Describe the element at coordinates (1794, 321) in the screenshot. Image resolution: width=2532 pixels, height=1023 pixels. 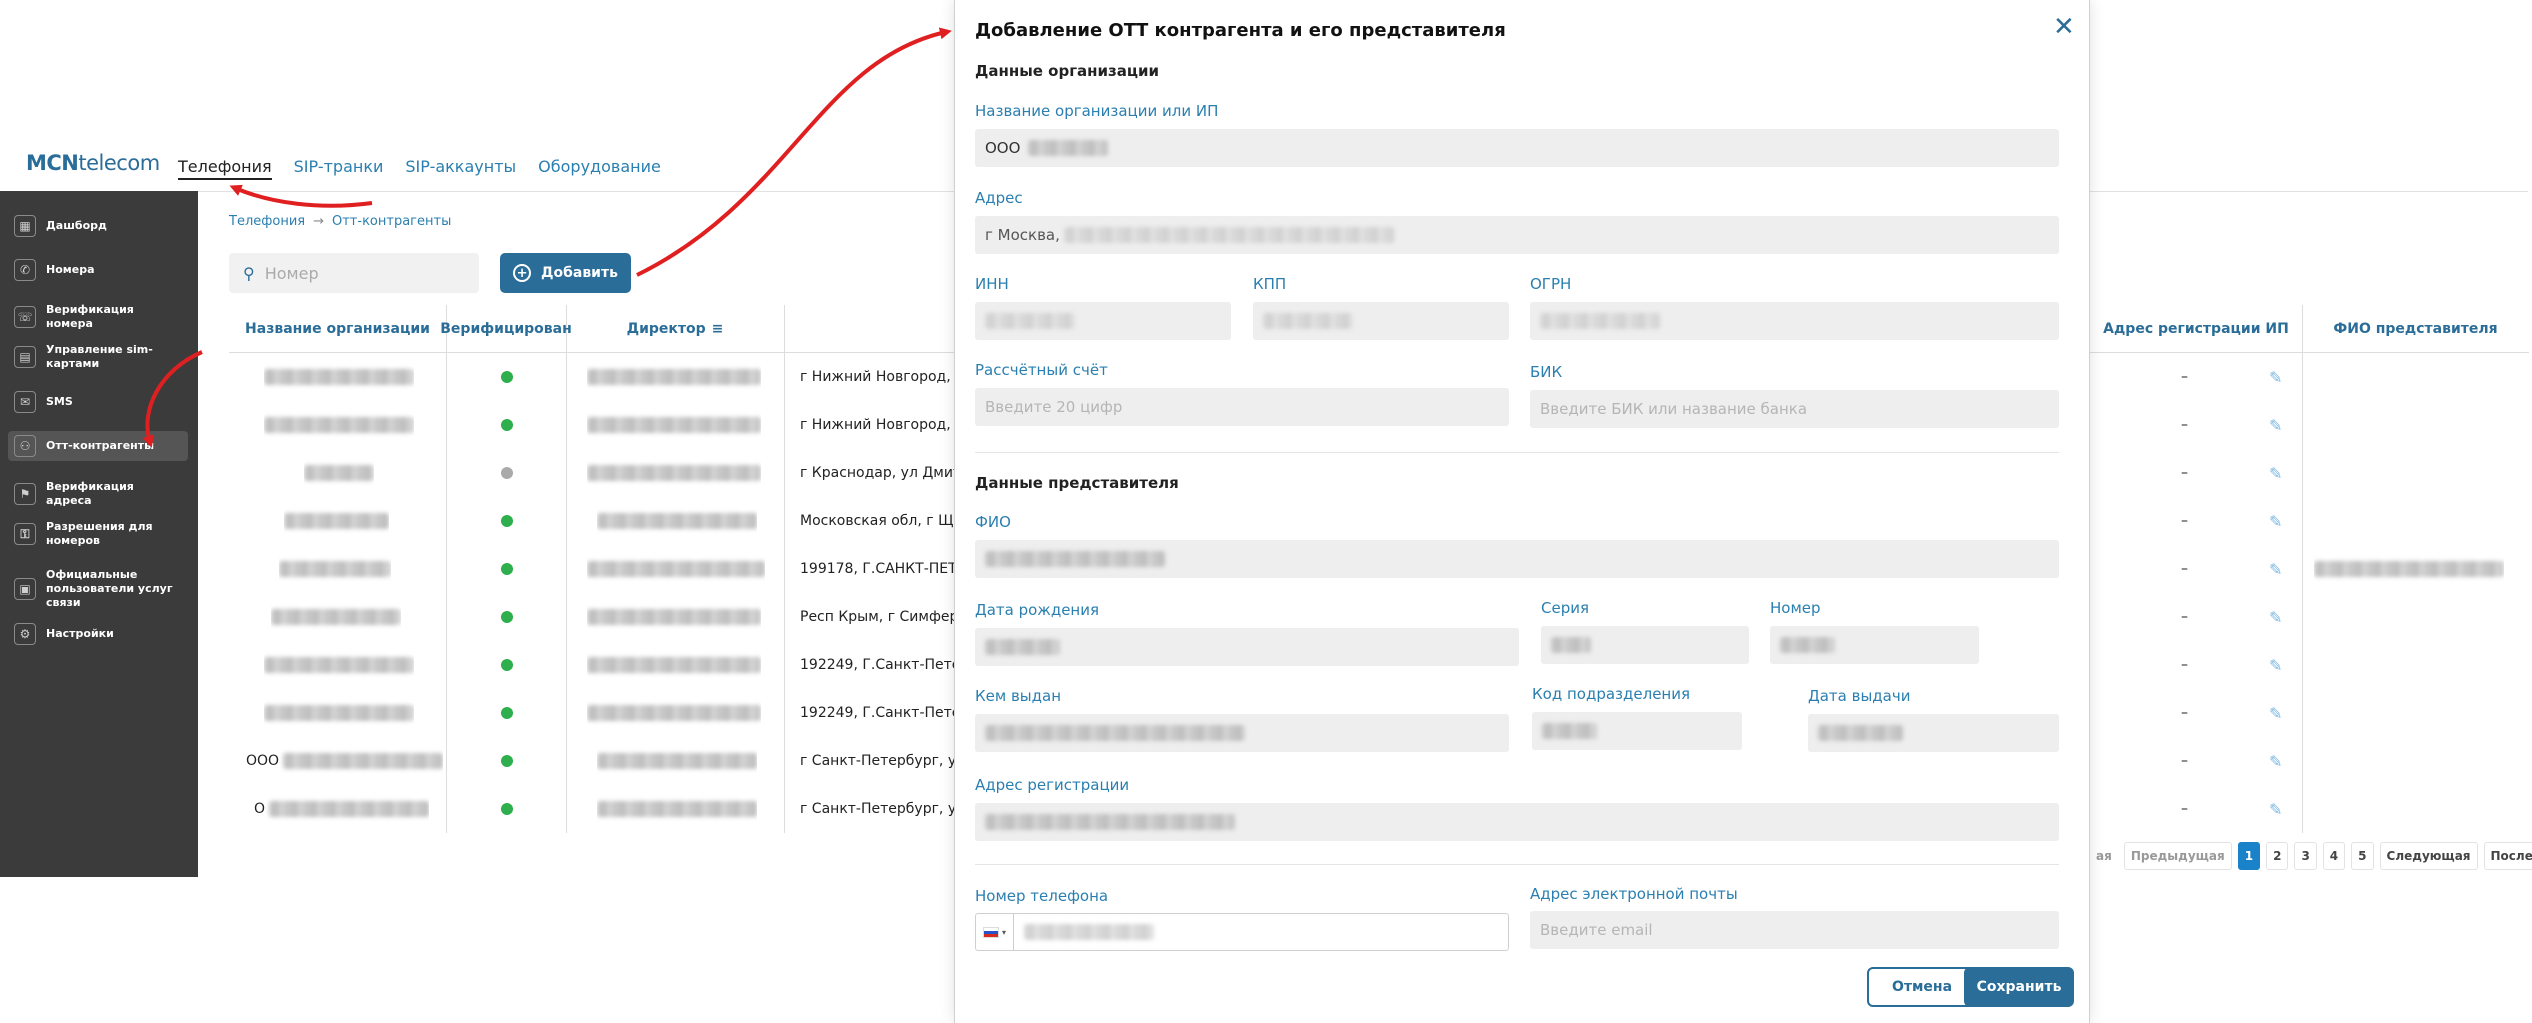
I see `ogrn-field` at that location.